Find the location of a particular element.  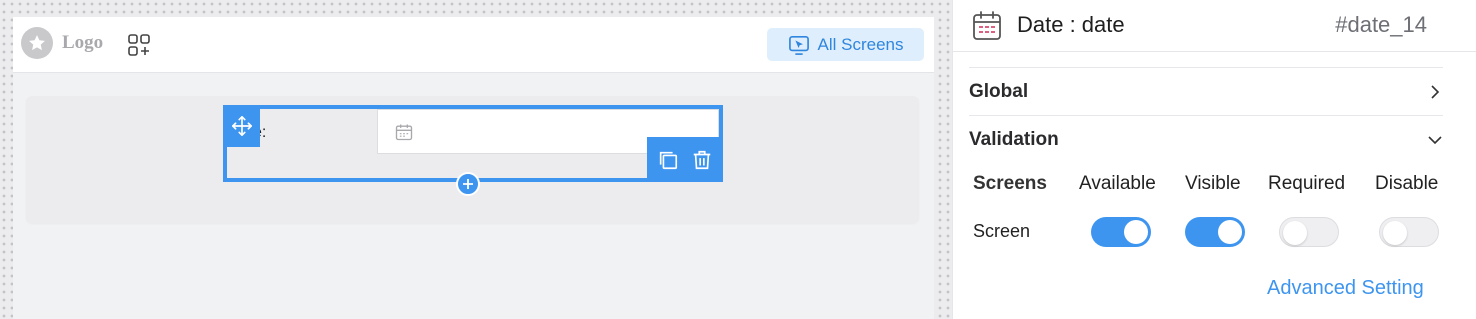

header-available: Available is located at coordinates (1117, 183).